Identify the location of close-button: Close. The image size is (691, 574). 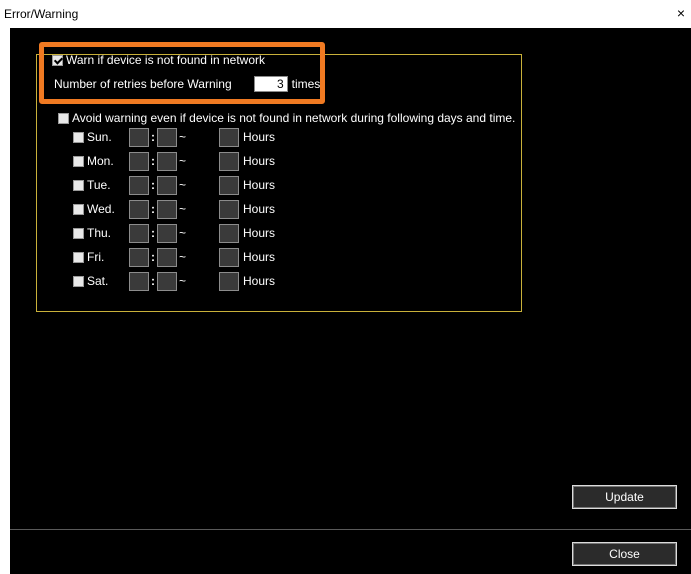
(624, 554).